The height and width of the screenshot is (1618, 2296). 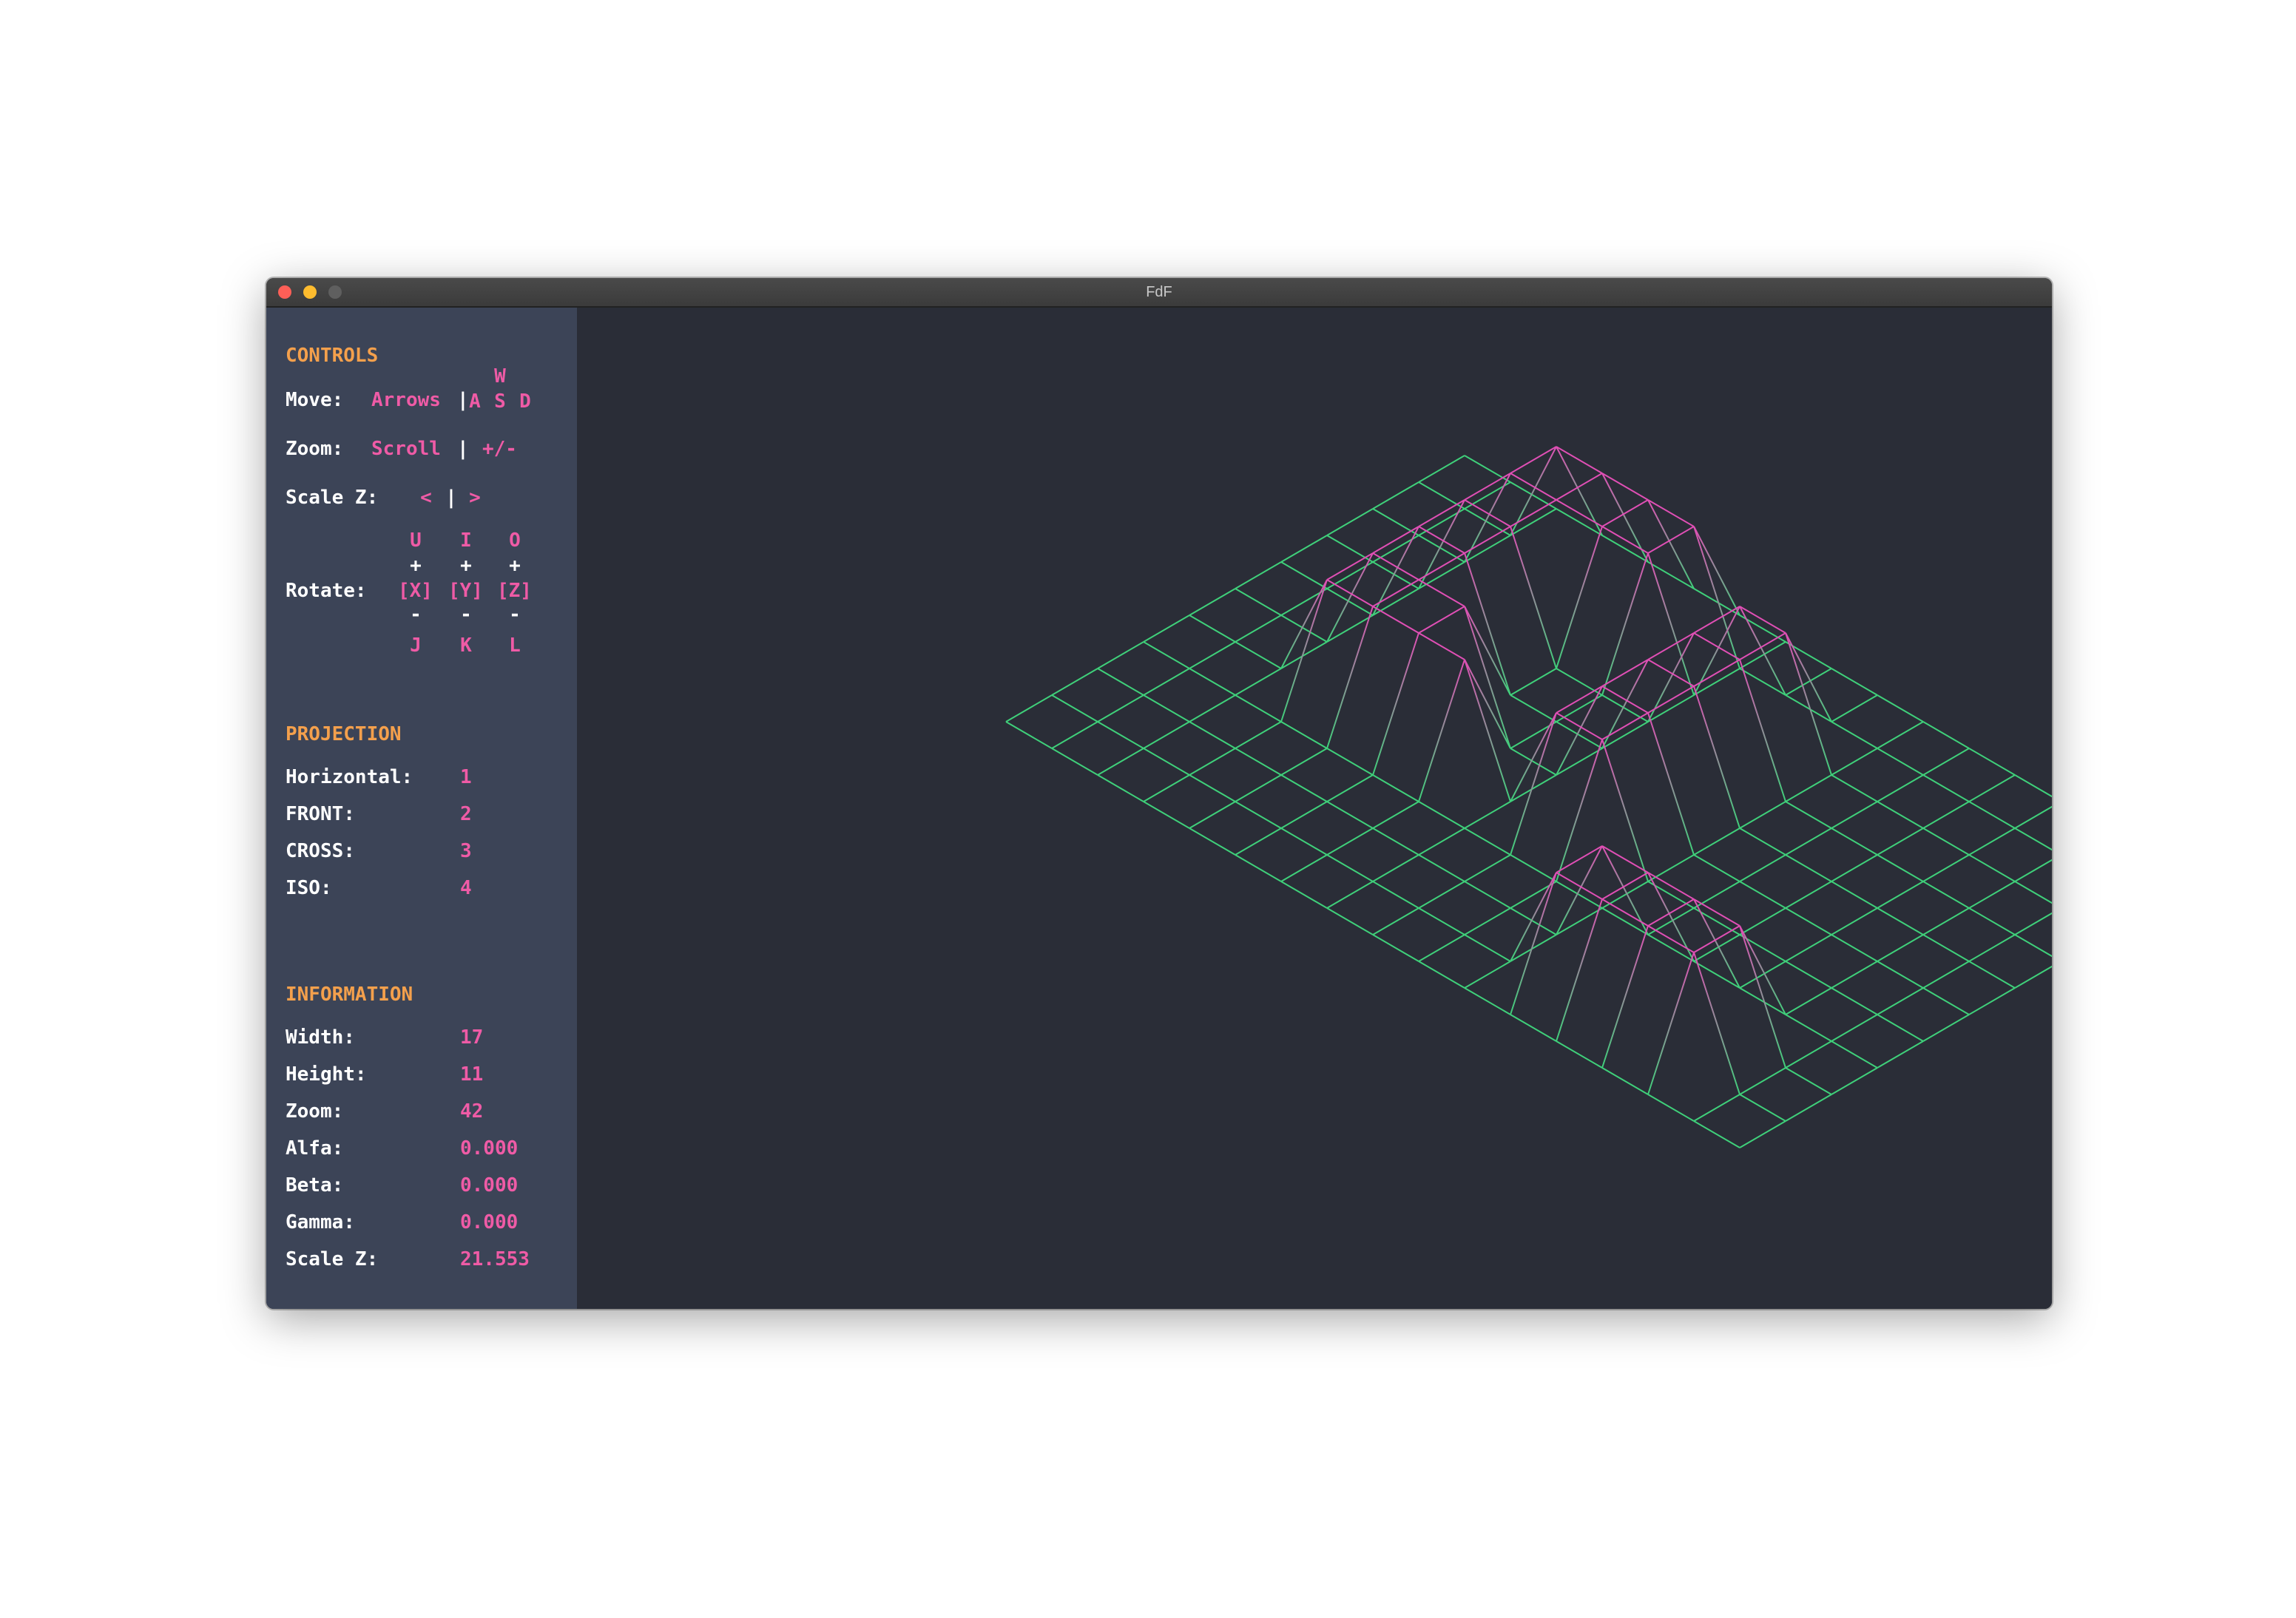 I want to click on rotate-z-up-key: O, so click(x=515, y=540).